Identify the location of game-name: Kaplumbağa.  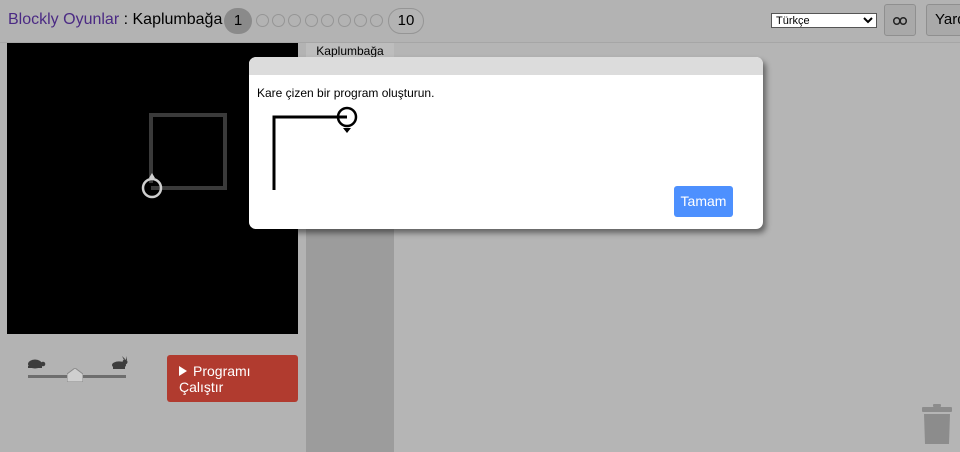
(177, 19).